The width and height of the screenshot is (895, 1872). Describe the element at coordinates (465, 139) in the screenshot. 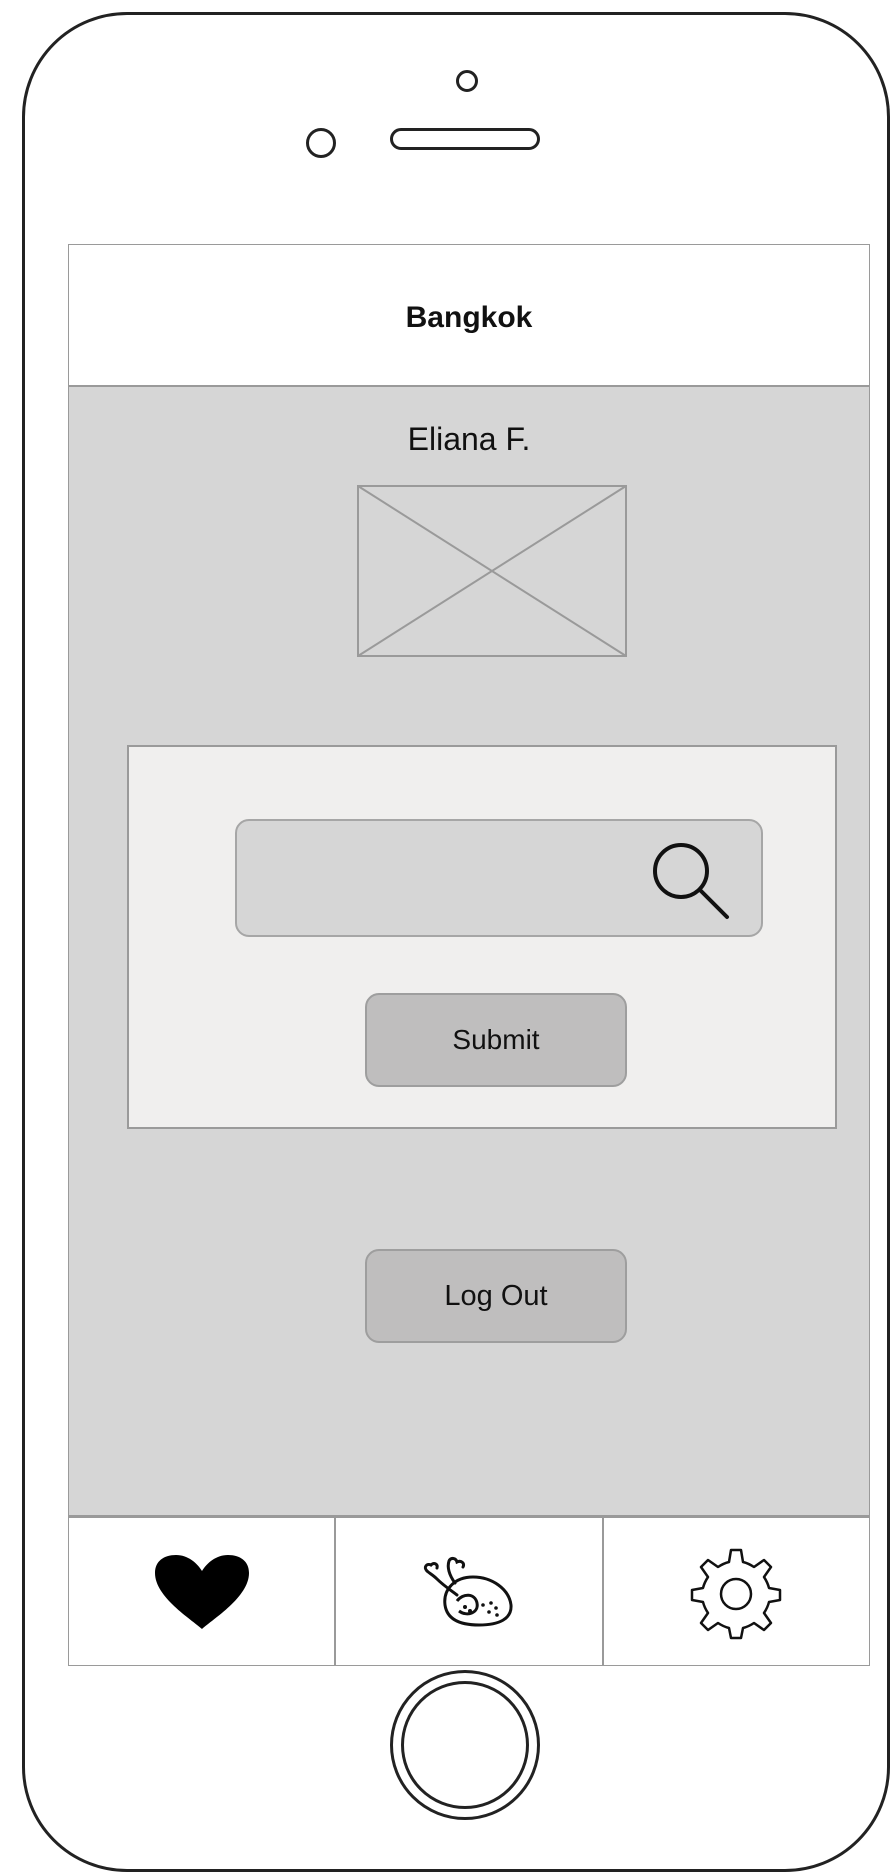

I see `speaker-slot` at that location.